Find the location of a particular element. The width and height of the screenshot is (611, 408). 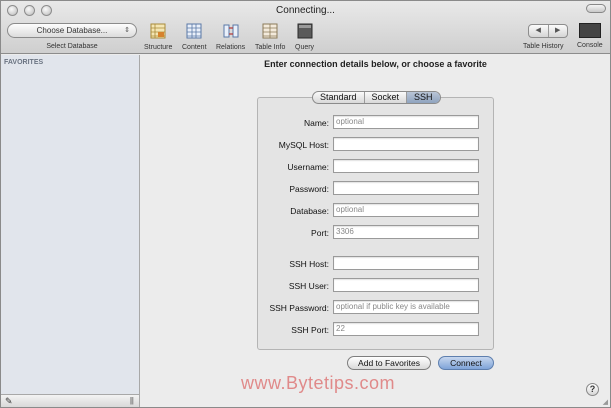

table-history-control: ◀ ▶ is located at coordinates (548, 31).